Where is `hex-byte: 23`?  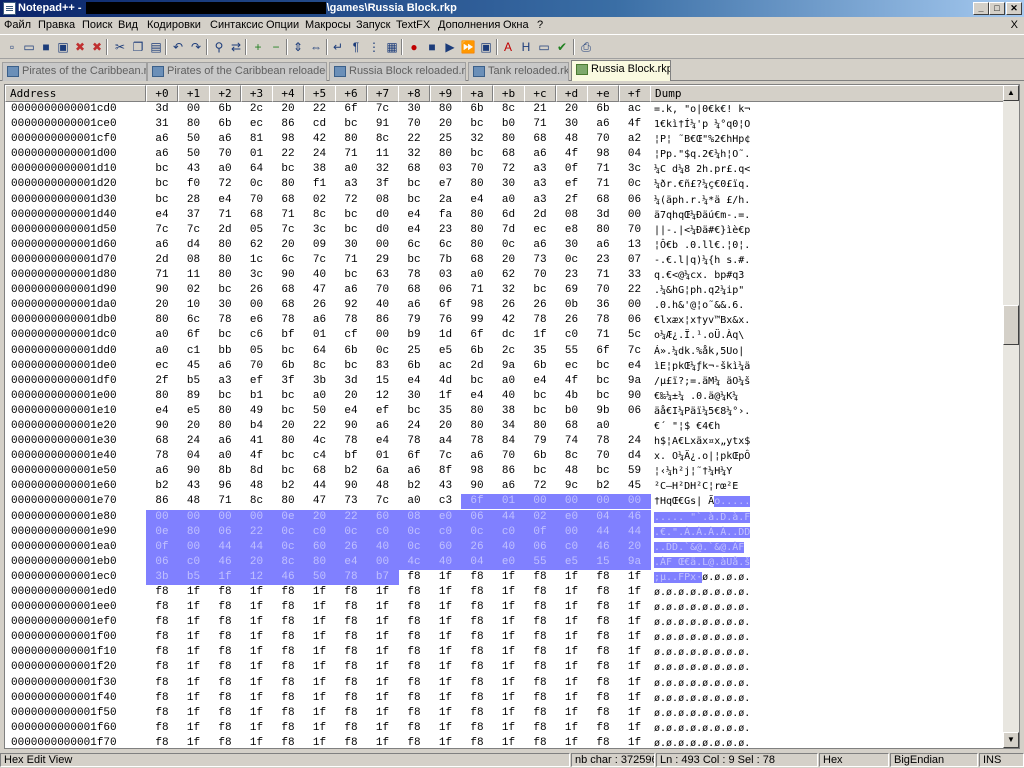 hex-byte: 23 is located at coordinates (446, 230).